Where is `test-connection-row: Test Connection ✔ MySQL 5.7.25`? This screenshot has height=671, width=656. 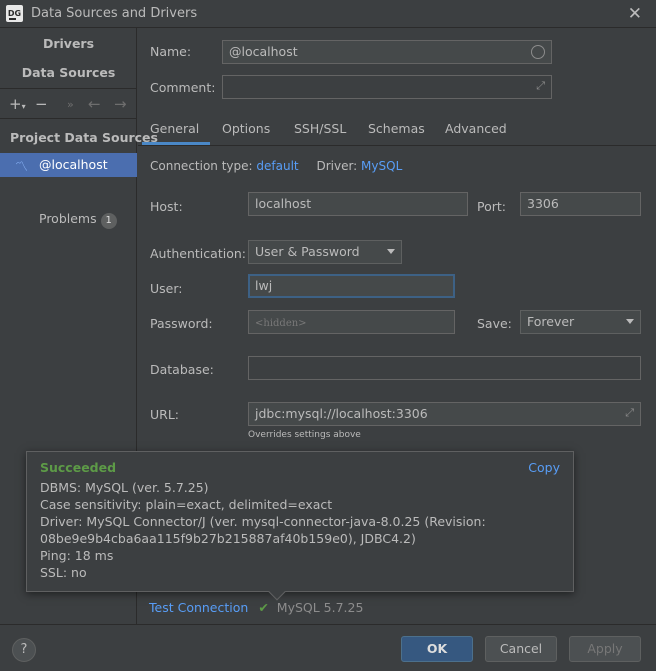
test-connection-row: Test Connection ✔ MySQL 5.7.25 is located at coordinates (256, 607).